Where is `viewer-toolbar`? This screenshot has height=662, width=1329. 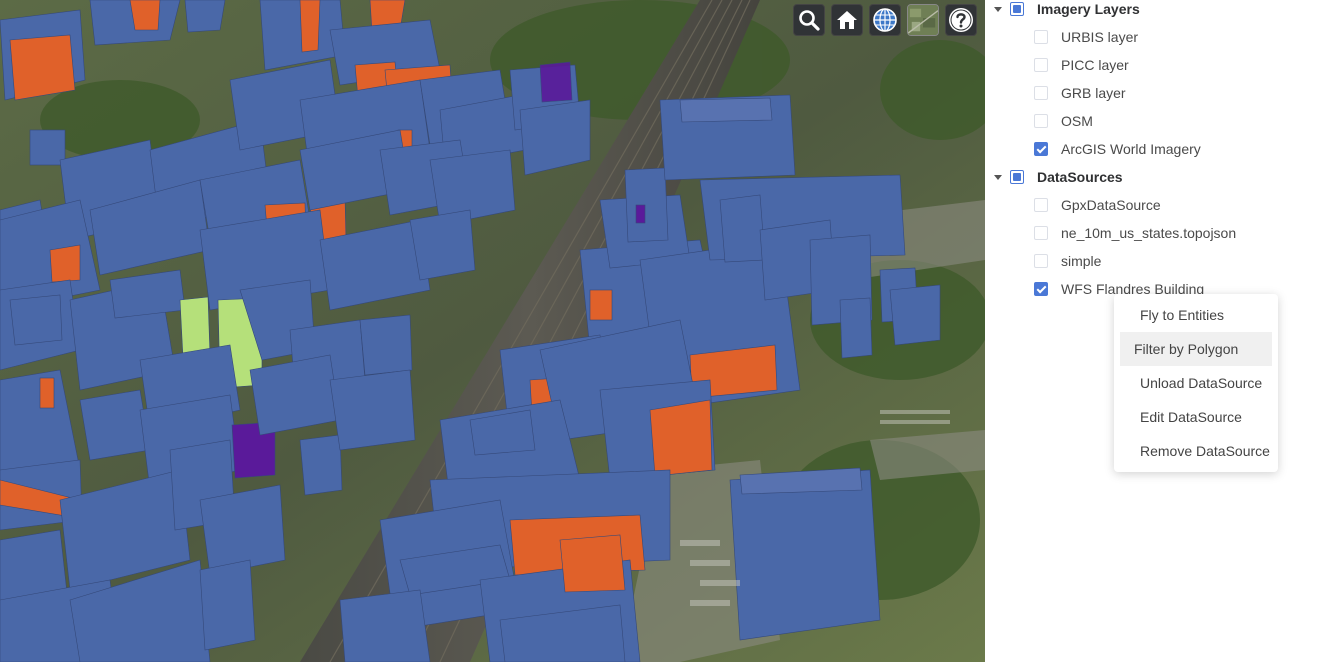
viewer-toolbar is located at coordinates (885, 20).